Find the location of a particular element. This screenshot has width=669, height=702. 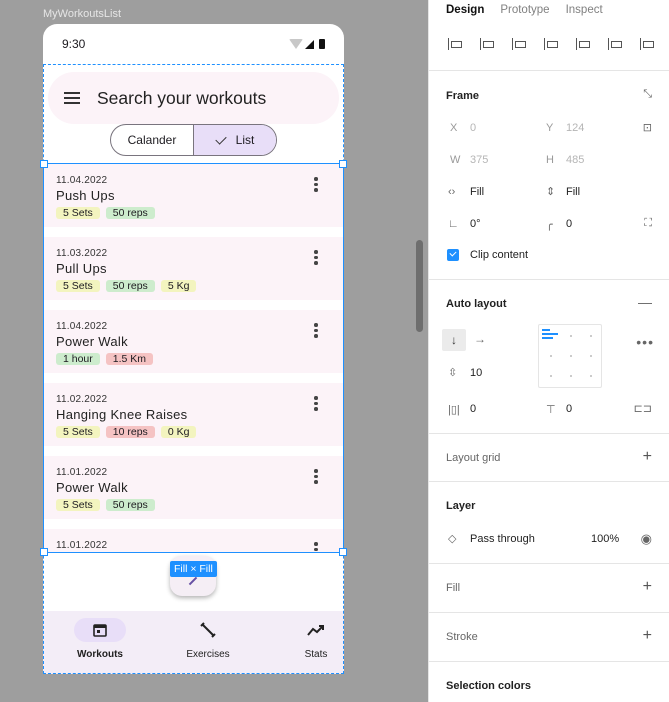

workout-tag: 5 Sets is located at coordinates (78, 286).